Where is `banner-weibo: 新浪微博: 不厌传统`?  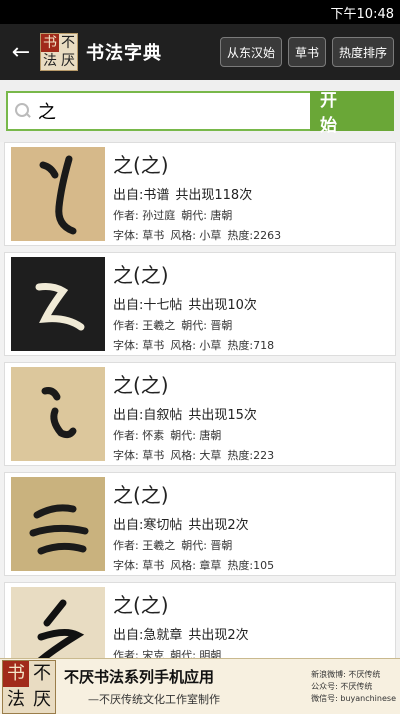
banner-weibo: 新浪微博: 不厌传统 is located at coordinates (346, 674).